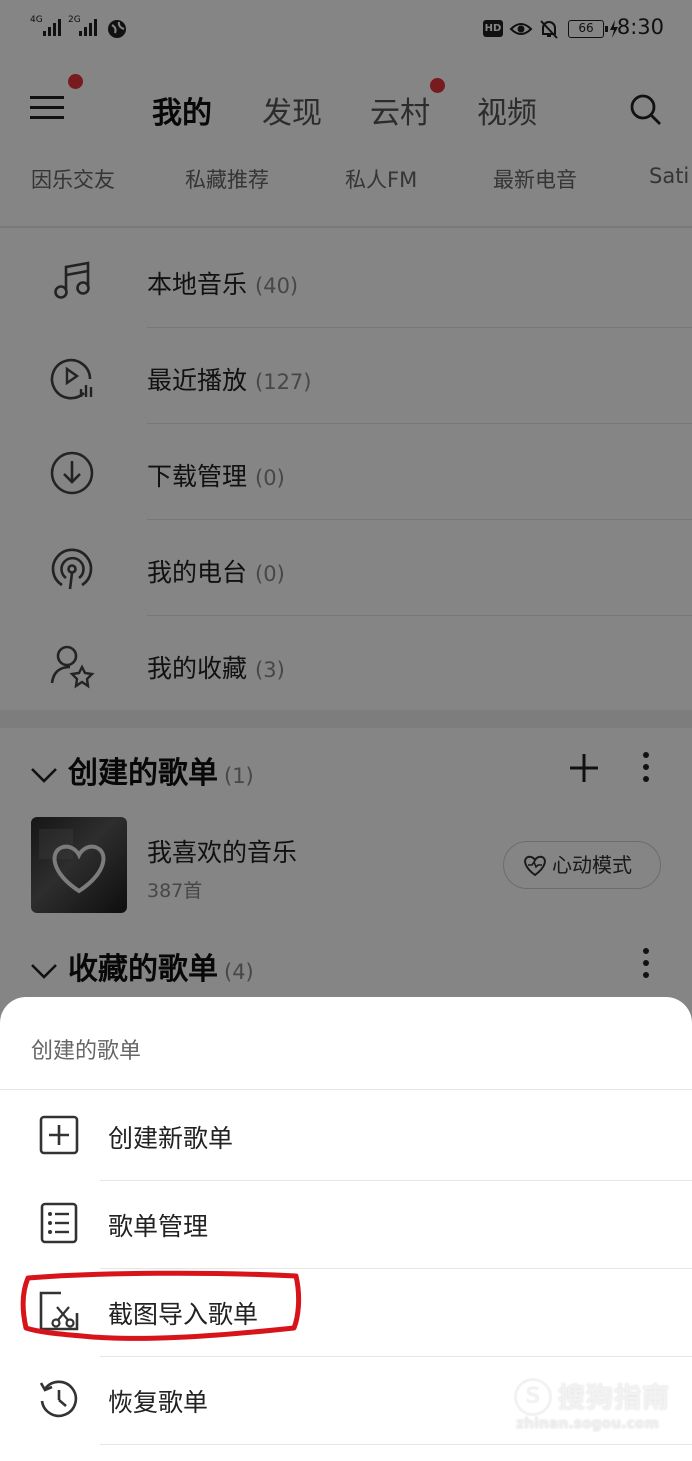 The image size is (692, 1461). What do you see at coordinates (346, 1089) in the screenshot?
I see `divider` at bounding box center [346, 1089].